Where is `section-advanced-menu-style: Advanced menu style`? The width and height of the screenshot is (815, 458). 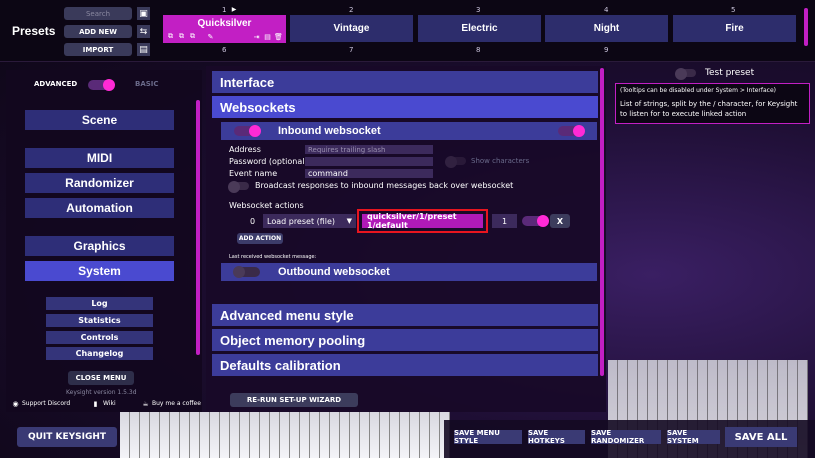 section-advanced-menu-style: Advanced menu style is located at coordinates (405, 315).